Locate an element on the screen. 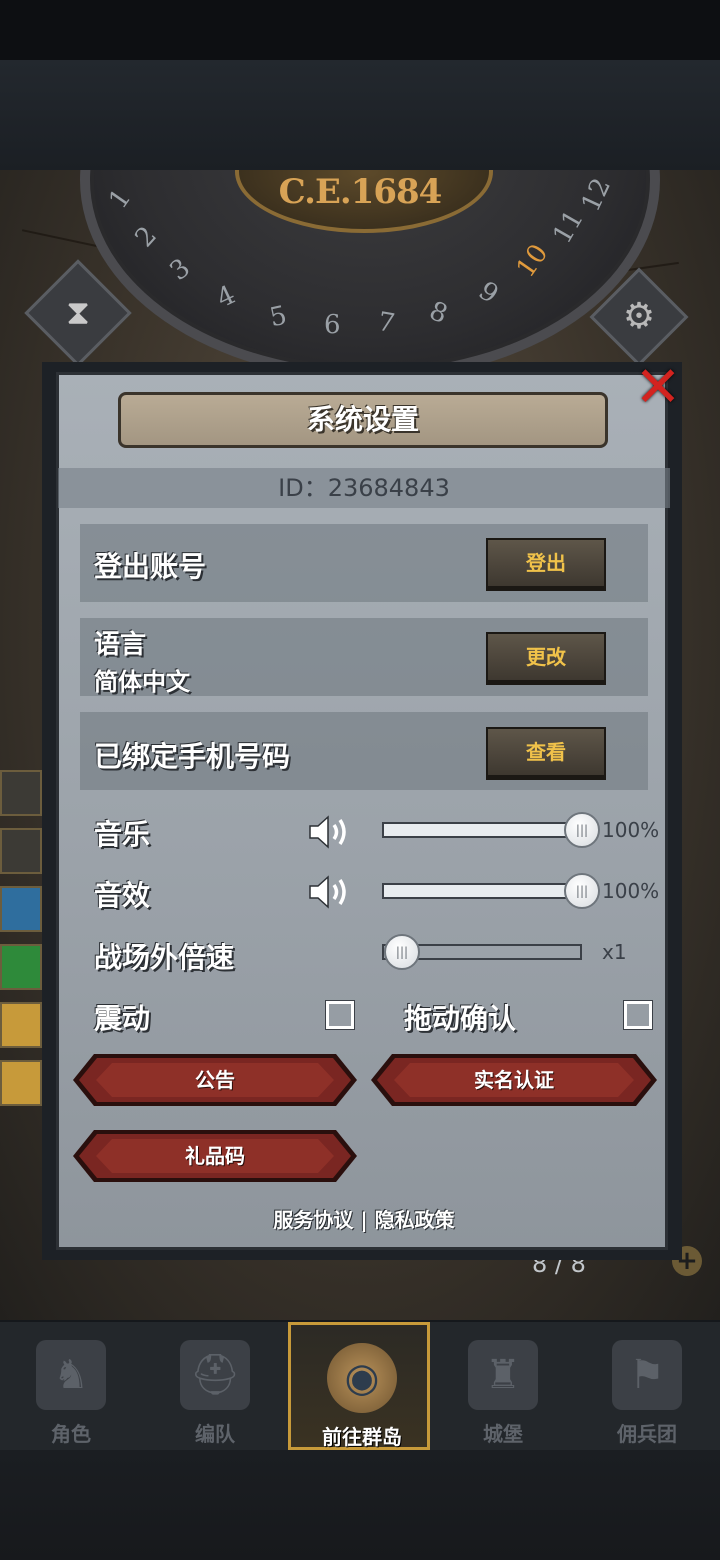 The image size is (720, 1560). sfx-percent: 100% is located at coordinates (631, 891).